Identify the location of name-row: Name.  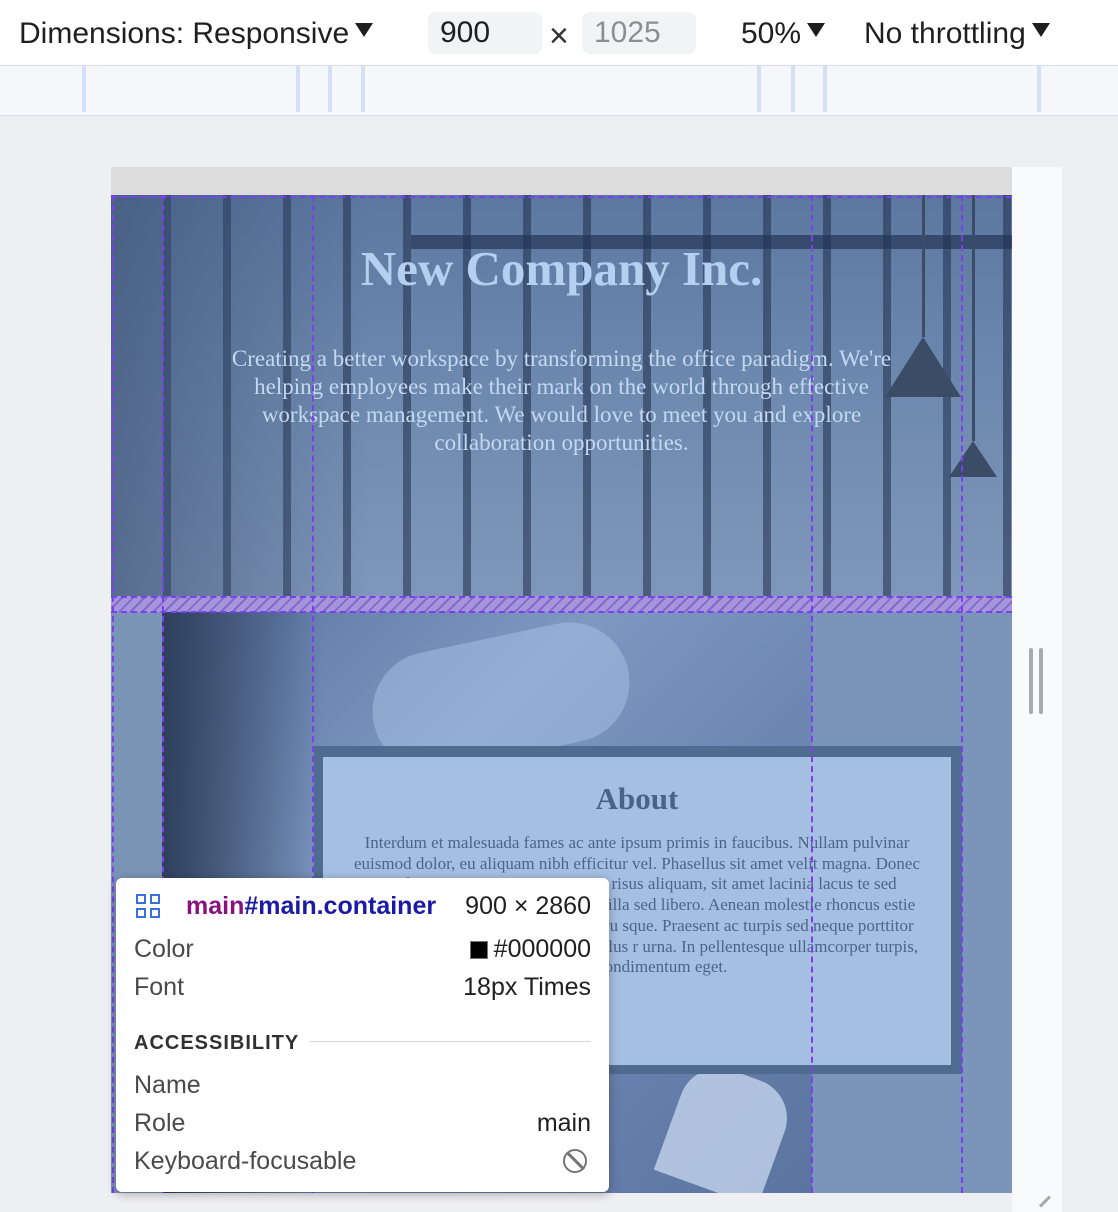
(362, 1085).